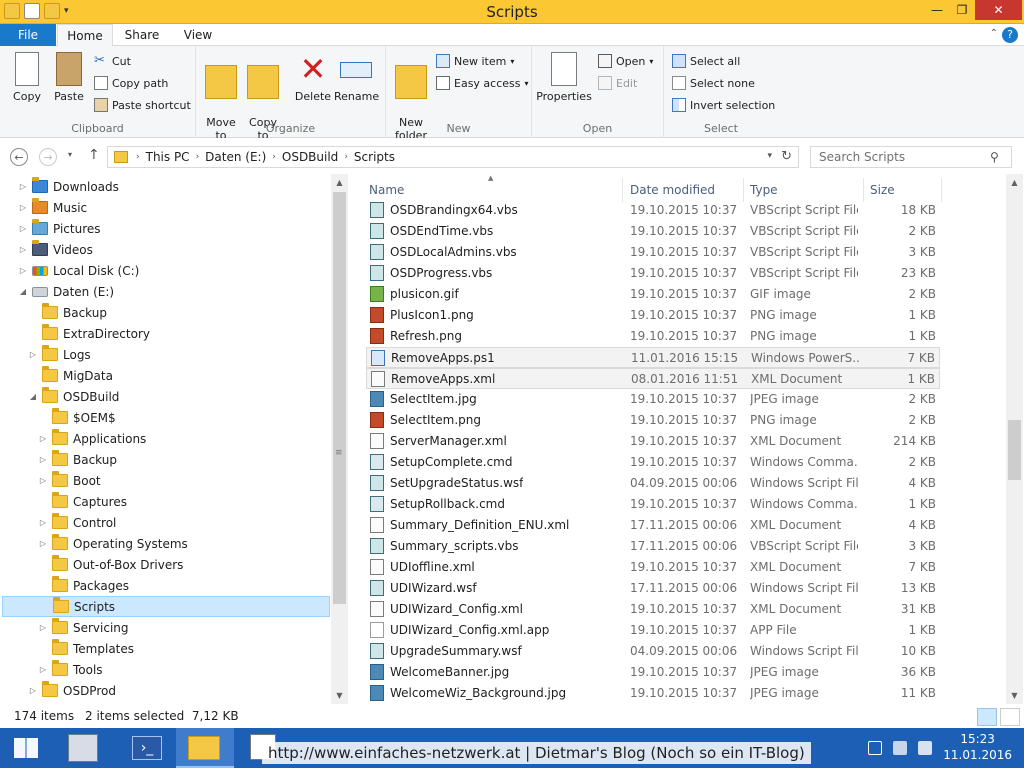 The width and height of the screenshot is (1024, 768). Describe the element at coordinates (706, 61) in the screenshot. I see `select-all-button: Select all` at that location.